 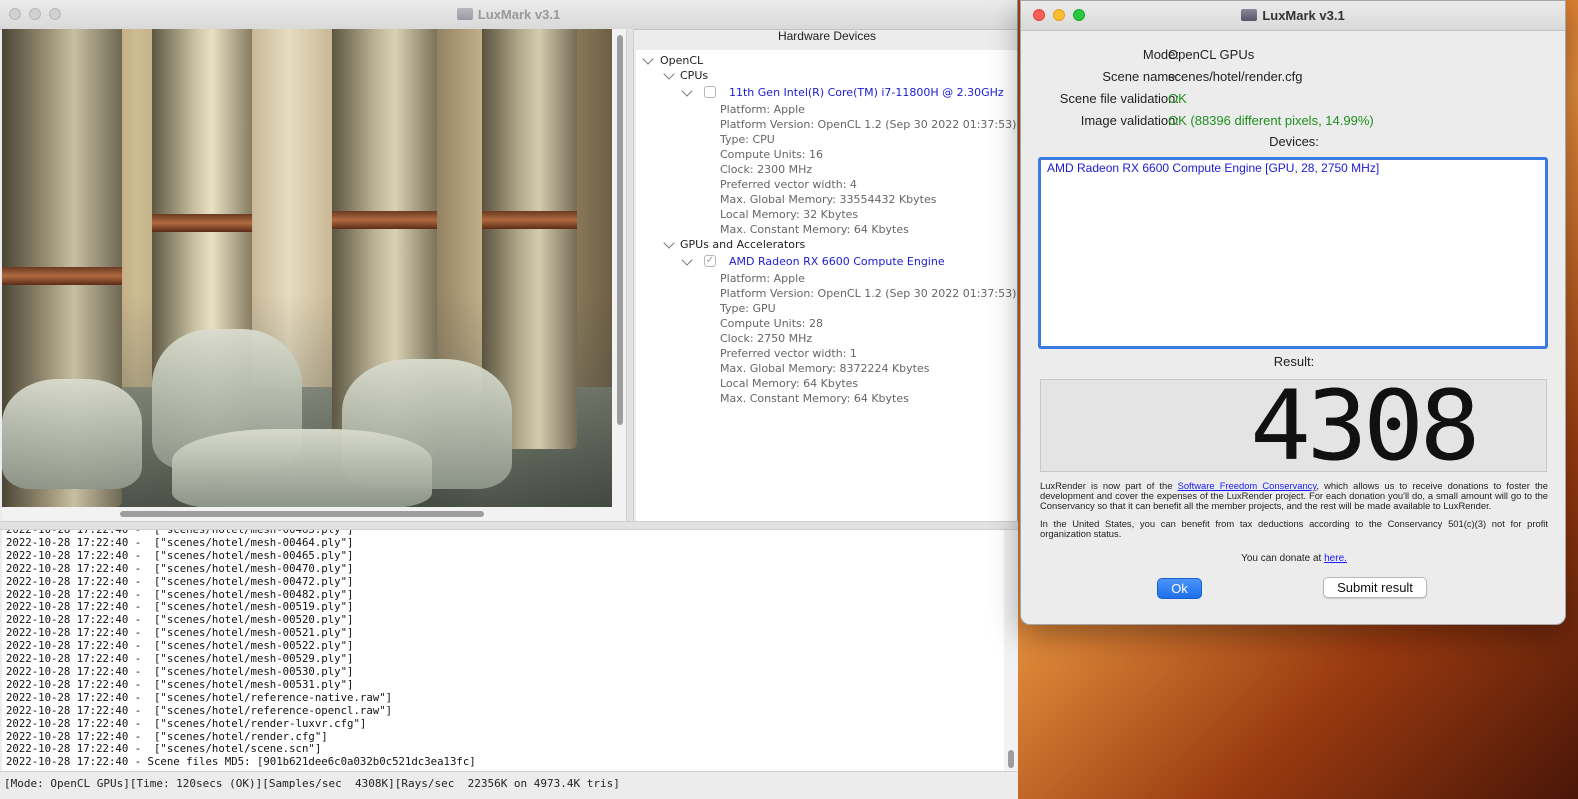 I want to click on scene-validation-value: OK, so click(x=1177, y=98).